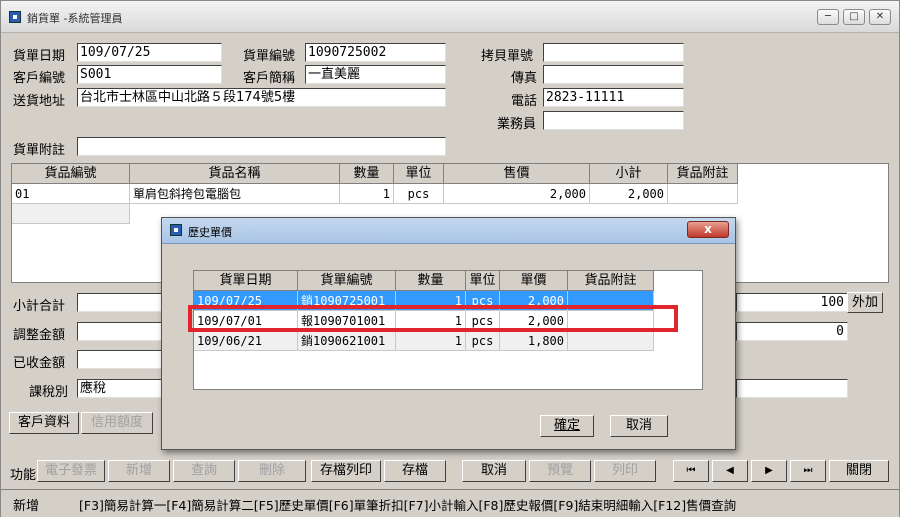 Image resolution: width=900 pixels, height=517 pixels. I want to click on address-label: 送貨地址, so click(39, 101).